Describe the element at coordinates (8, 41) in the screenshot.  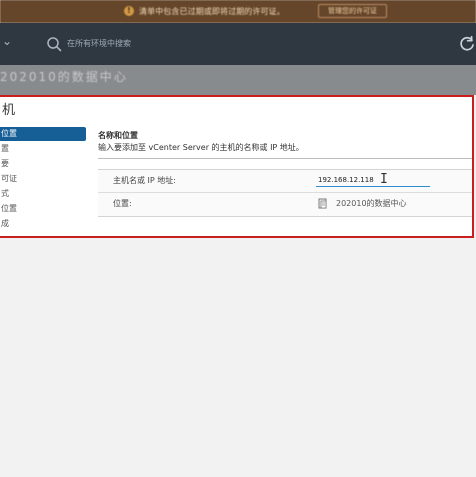
I see `chevron-down-icon: ⌄` at that location.